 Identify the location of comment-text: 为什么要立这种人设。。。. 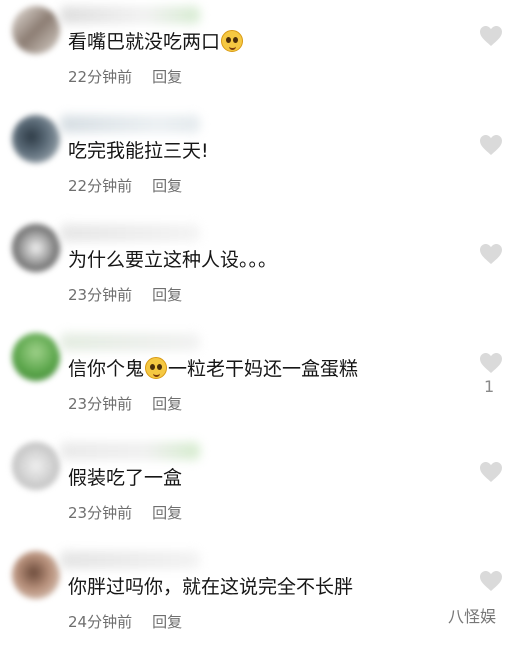
(172, 260).